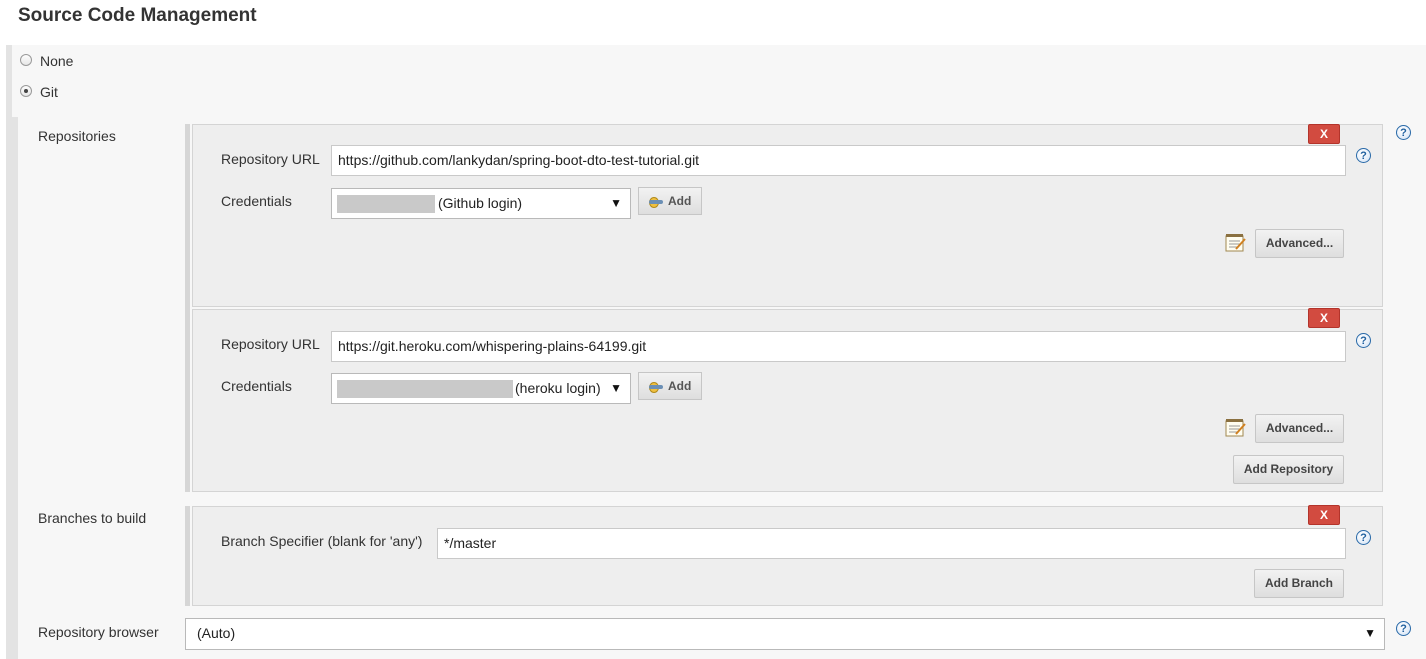 This screenshot has width=1426, height=659. I want to click on branches-label: Branches to build, so click(92, 518).